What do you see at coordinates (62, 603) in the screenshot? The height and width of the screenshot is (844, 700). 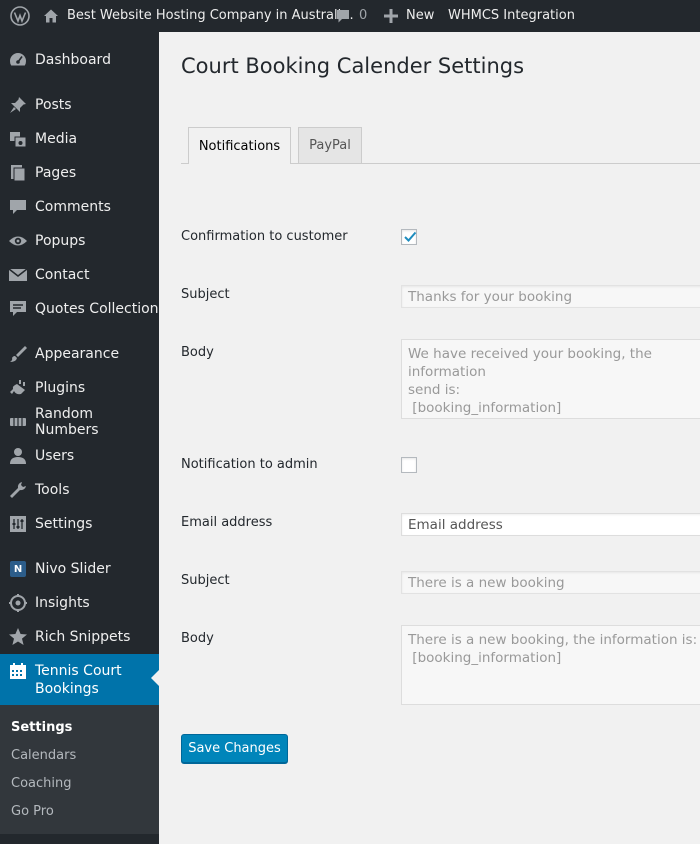 I see `sidebar-item-label: Insights` at bounding box center [62, 603].